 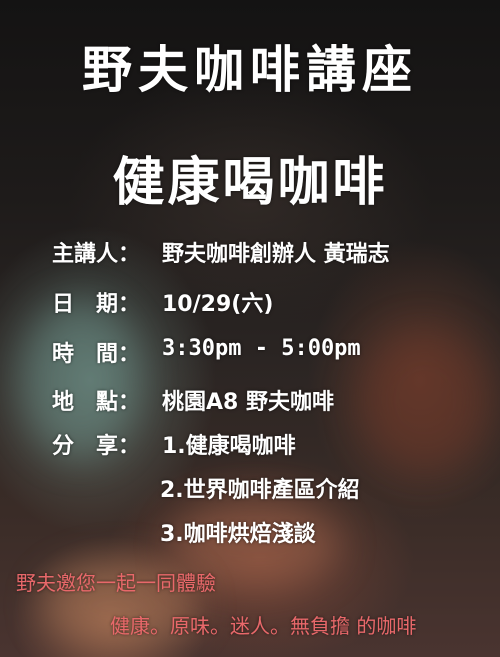 What do you see at coordinates (261, 348) in the screenshot?
I see `time-value: 3:30pm - 5:00pm` at bounding box center [261, 348].